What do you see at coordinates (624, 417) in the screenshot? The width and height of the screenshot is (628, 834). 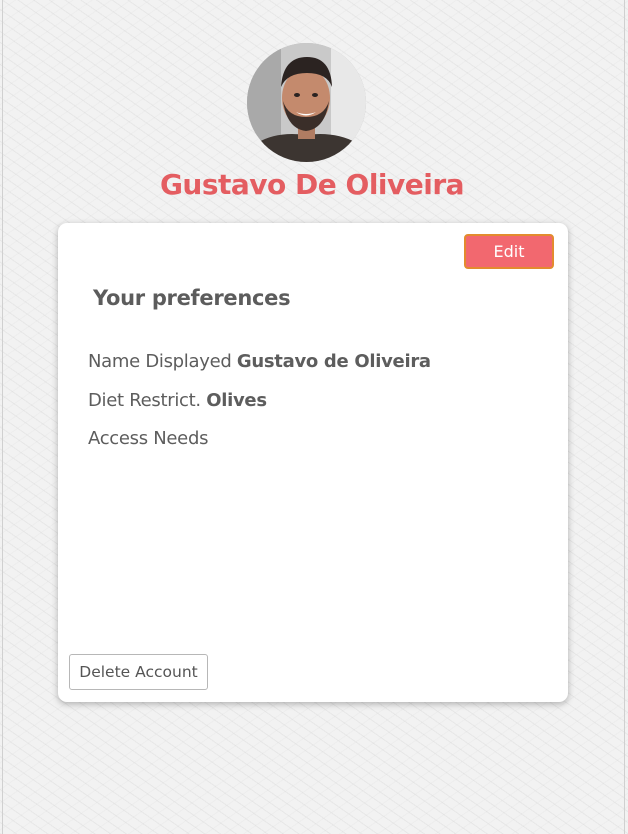 I see `page-border-right` at bounding box center [624, 417].